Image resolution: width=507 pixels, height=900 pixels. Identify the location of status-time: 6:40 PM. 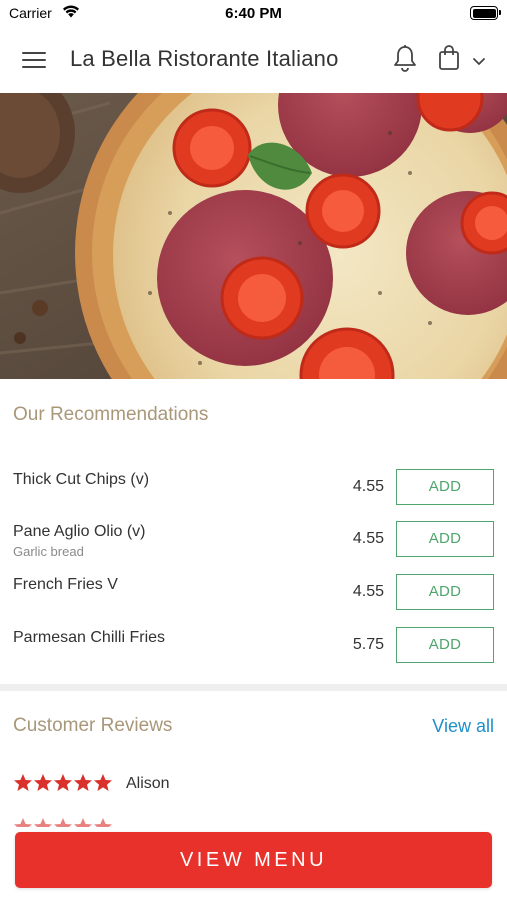
(253, 13).